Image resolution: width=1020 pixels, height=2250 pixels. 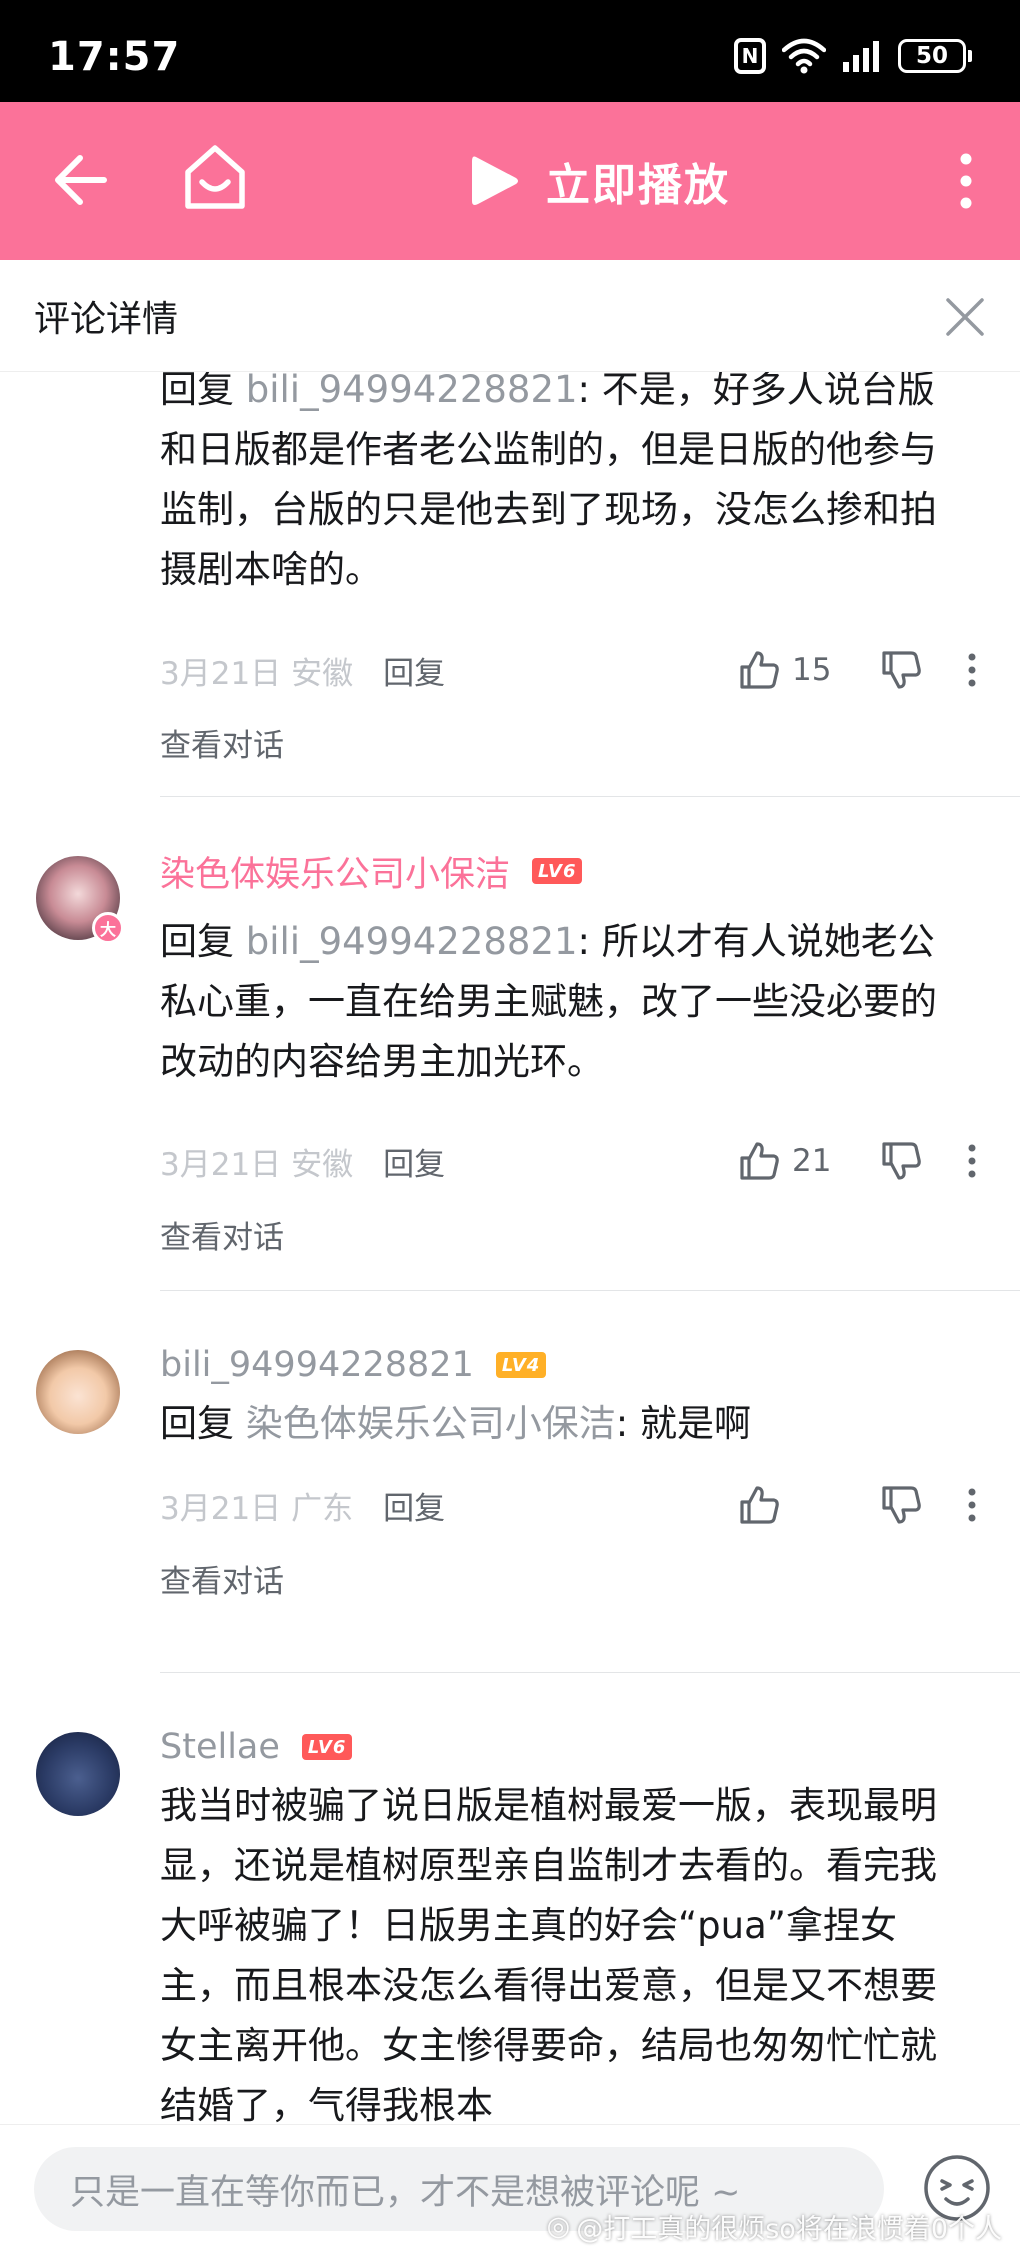 What do you see at coordinates (510, 316) in the screenshot?
I see `comment-detail-bar: 评论详情` at bounding box center [510, 316].